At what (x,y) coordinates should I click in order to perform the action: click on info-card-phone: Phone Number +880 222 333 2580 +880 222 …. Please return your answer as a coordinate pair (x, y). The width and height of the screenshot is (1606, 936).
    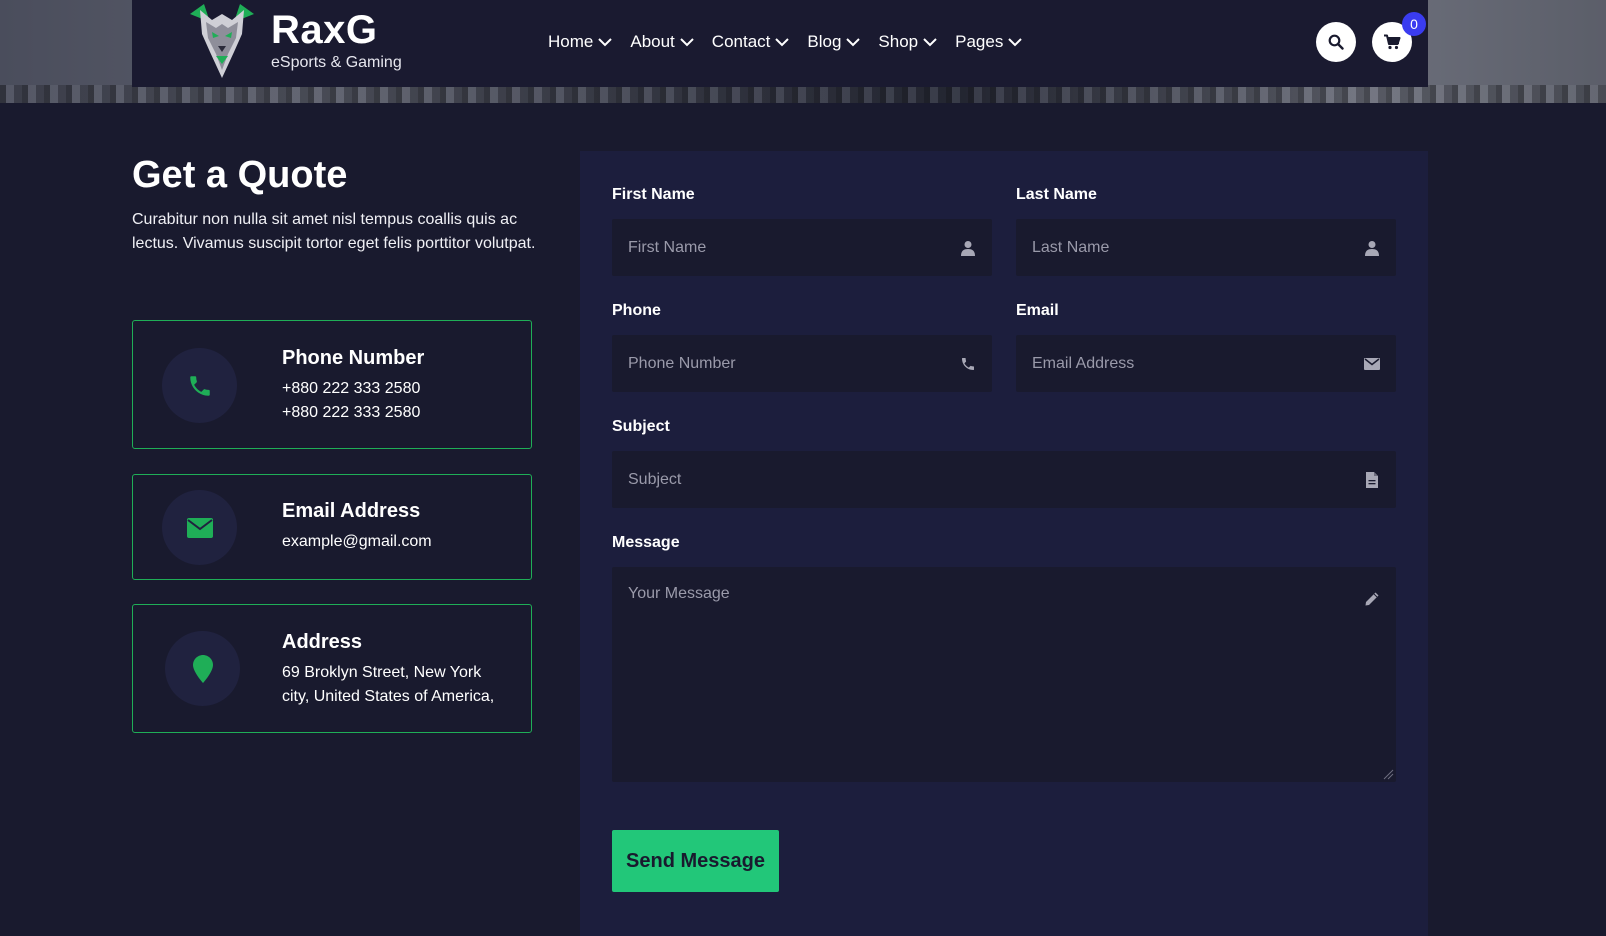
    Looking at the image, I should click on (332, 384).